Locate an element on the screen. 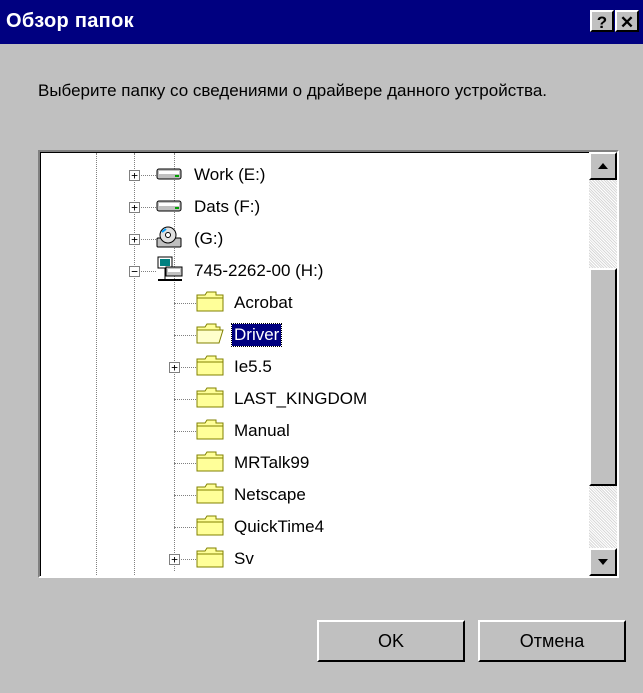 This screenshot has width=643, height=693. scroll-thumb is located at coordinates (603, 377).